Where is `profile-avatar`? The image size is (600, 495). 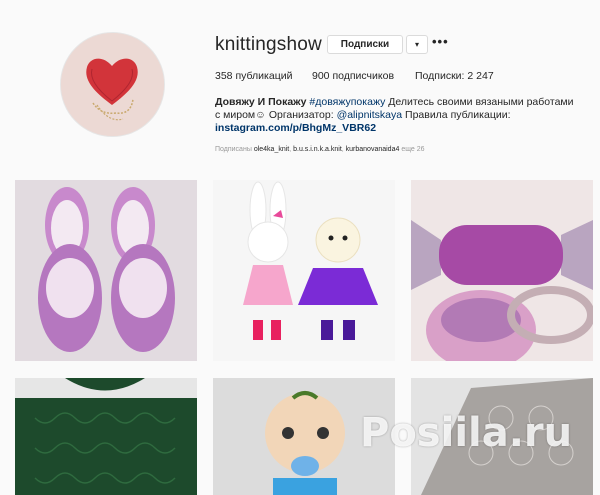 profile-avatar is located at coordinates (112, 84).